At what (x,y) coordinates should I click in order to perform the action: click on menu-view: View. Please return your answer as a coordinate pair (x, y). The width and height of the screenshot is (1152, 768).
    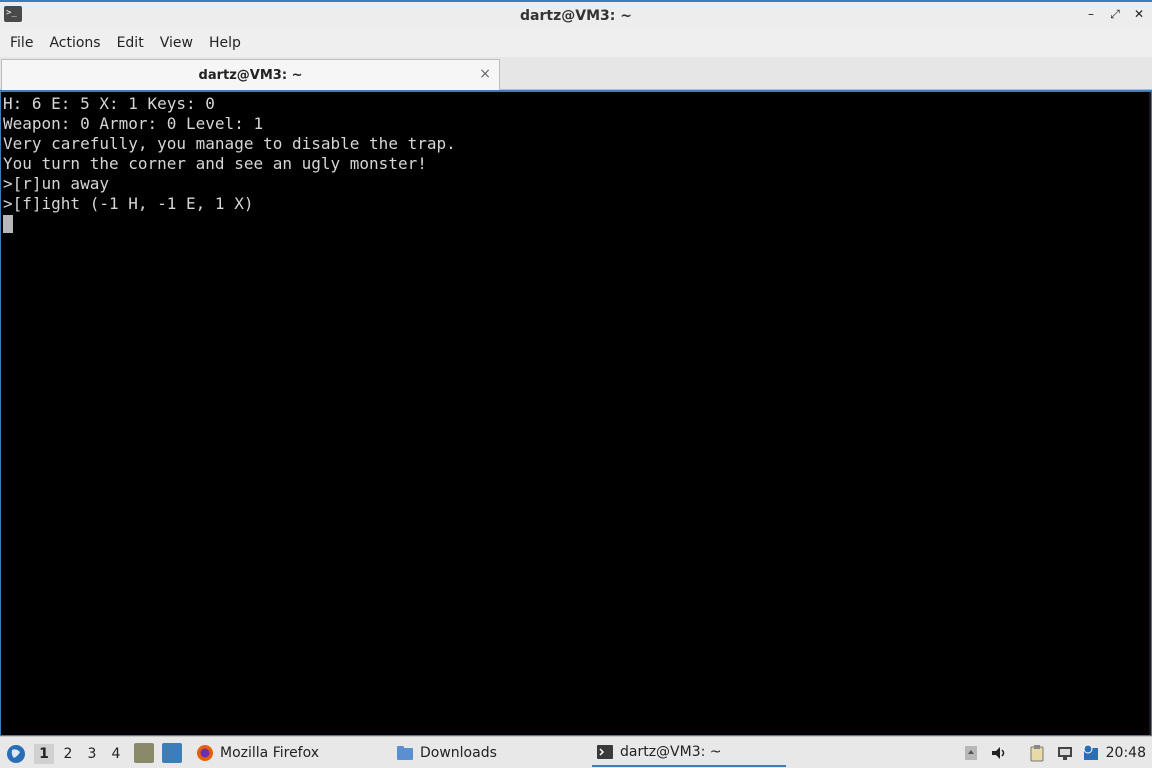
    Looking at the image, I should click on (176, 43).